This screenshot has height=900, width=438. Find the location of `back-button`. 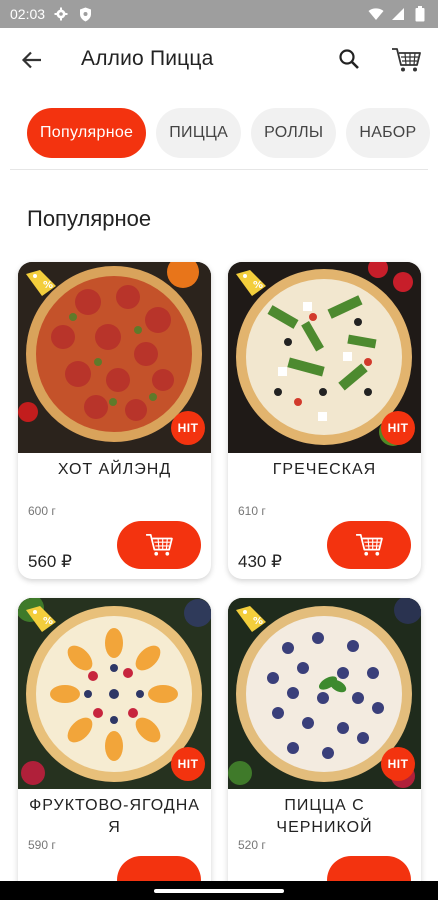

back-button is located at coordinates (32, 60).